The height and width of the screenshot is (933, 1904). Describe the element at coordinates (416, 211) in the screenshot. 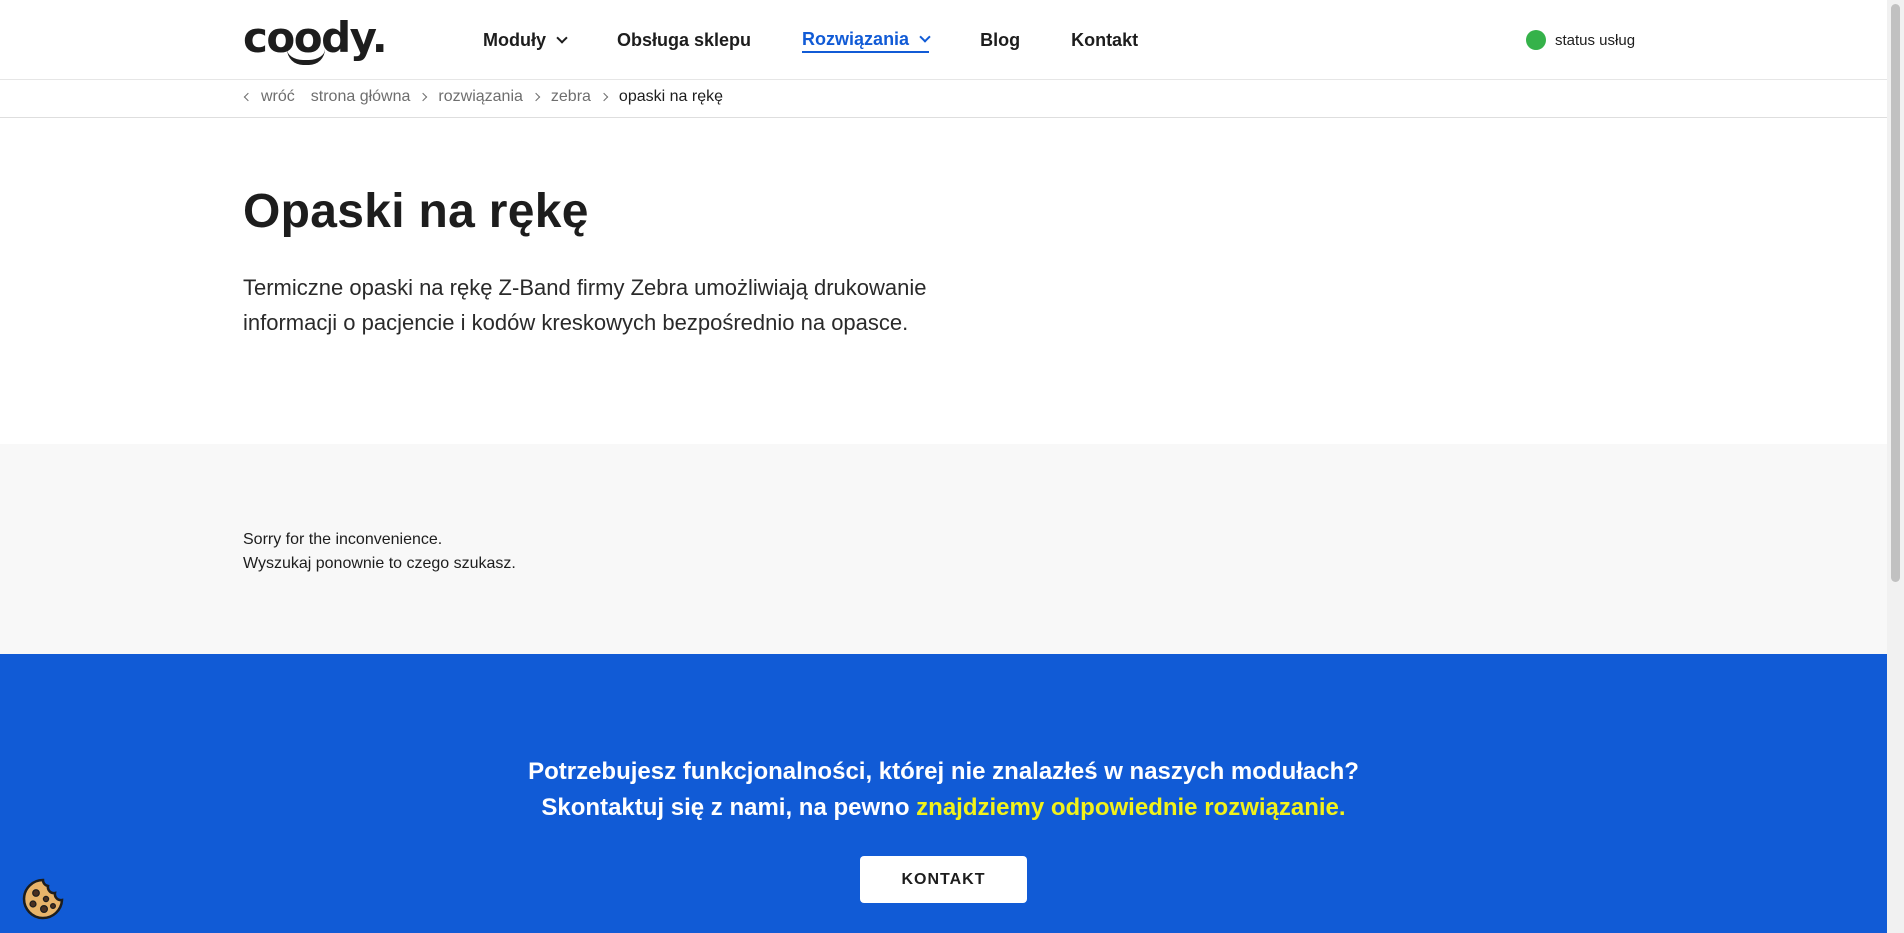

I see `page-title: Opaski na rękę` at that location.